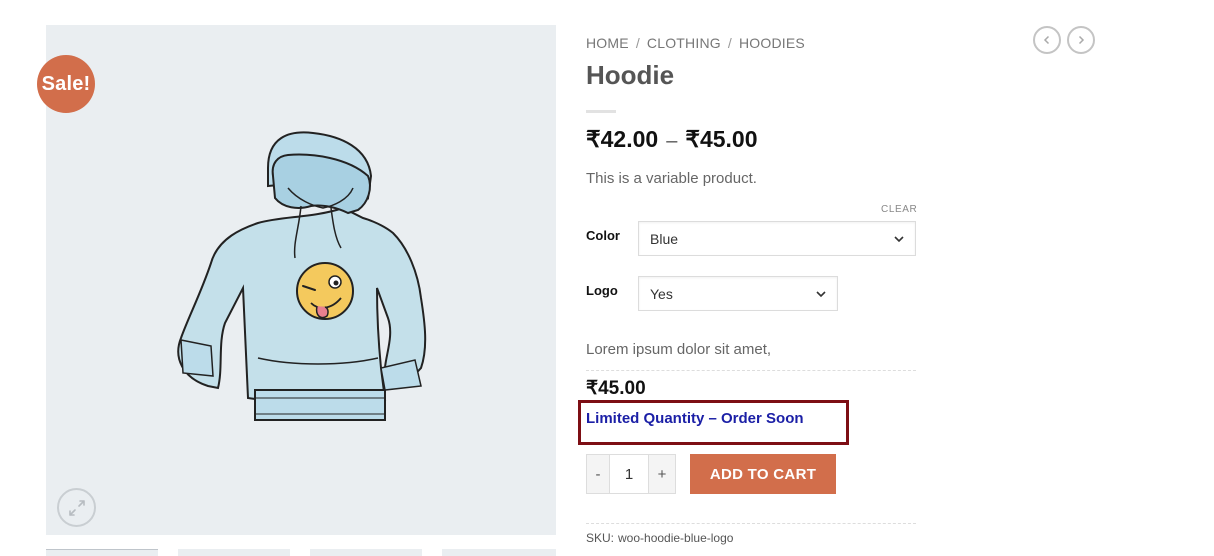 The image size is (1214, 556). What do you see at coordinates (600, 538) in the screenshot?
I see `sku-label: SKU:` at bounding box center [600, 538].